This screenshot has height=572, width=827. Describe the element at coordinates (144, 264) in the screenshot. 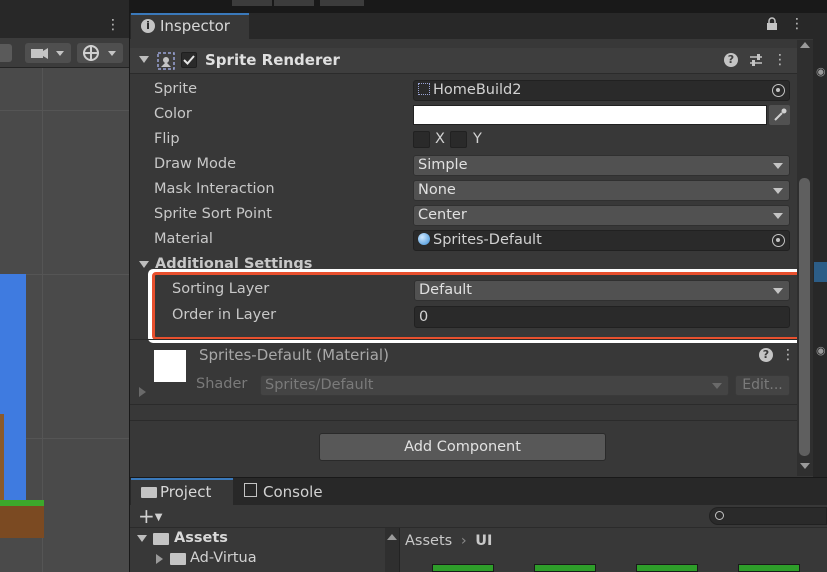

I see `additional-settings-foldout-icon` at that location.